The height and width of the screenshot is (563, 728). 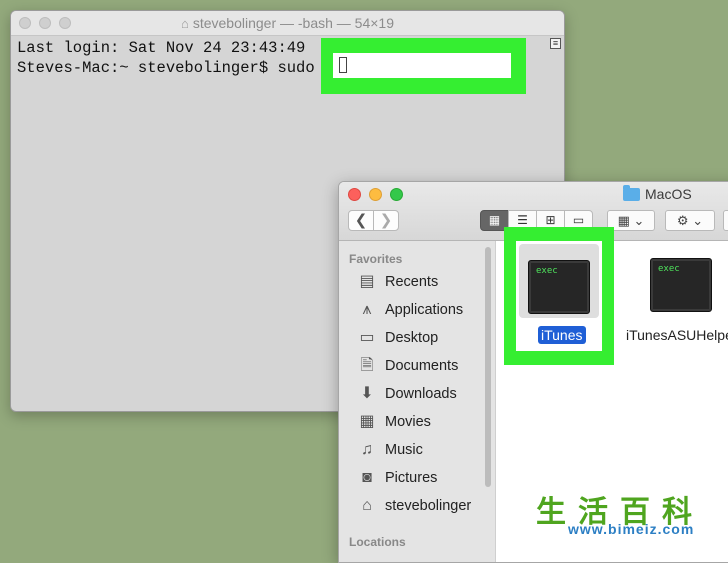 I want to click on sidebar-item-label: Downloads, so click(x=421, y=394).